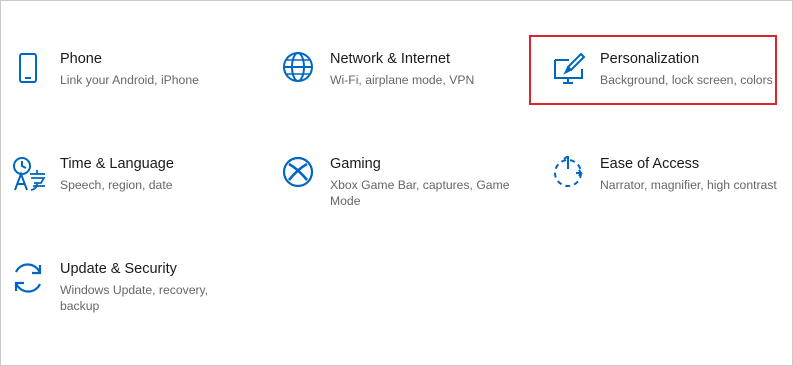  What do you see at coordinates (81, 59) in the screenshot?
I see `settings-item-title: Phone` at bounding box center [81, 59].